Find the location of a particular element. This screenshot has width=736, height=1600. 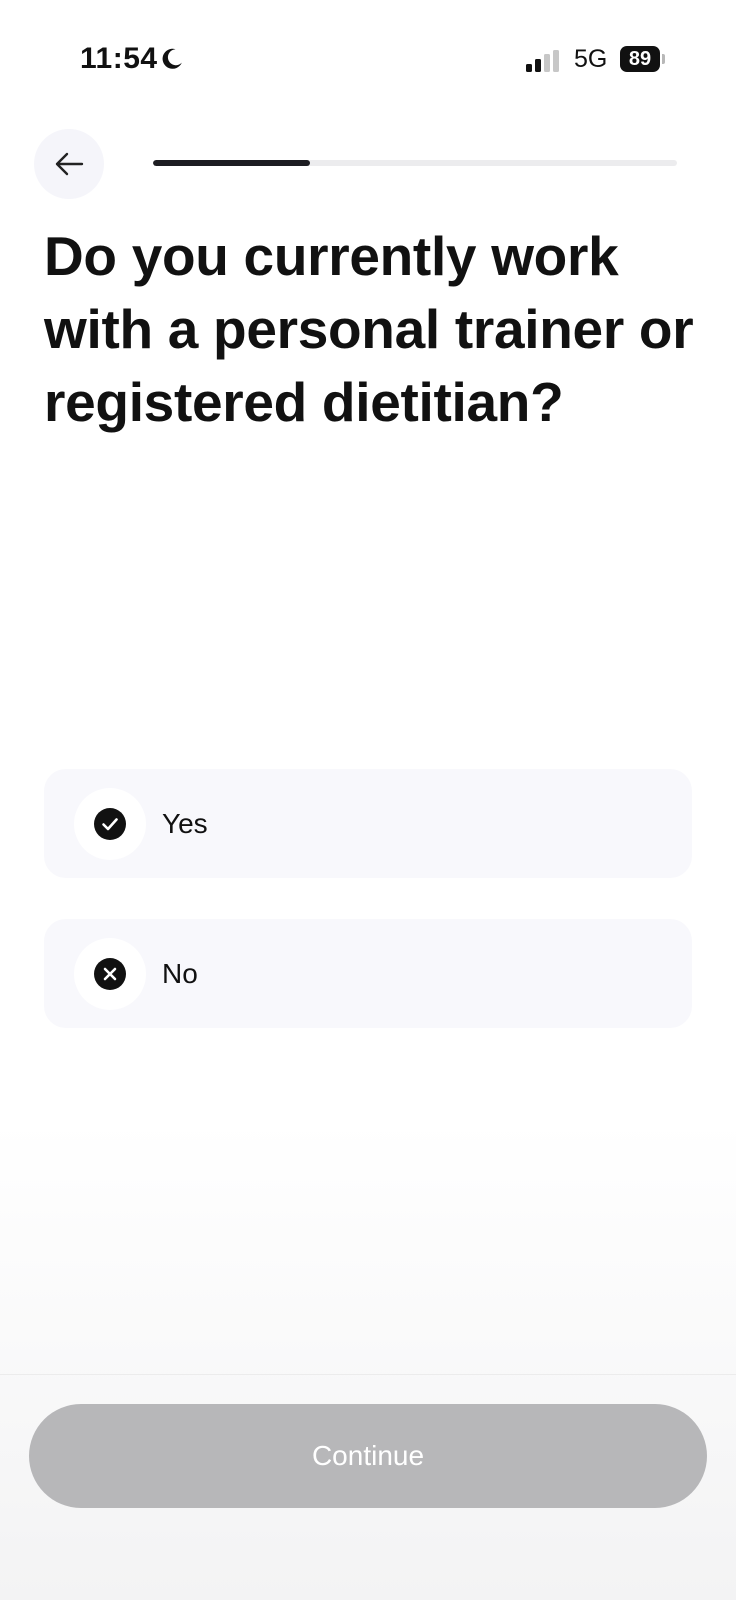

battery-level: 89 is located at coordinates (640, 59).